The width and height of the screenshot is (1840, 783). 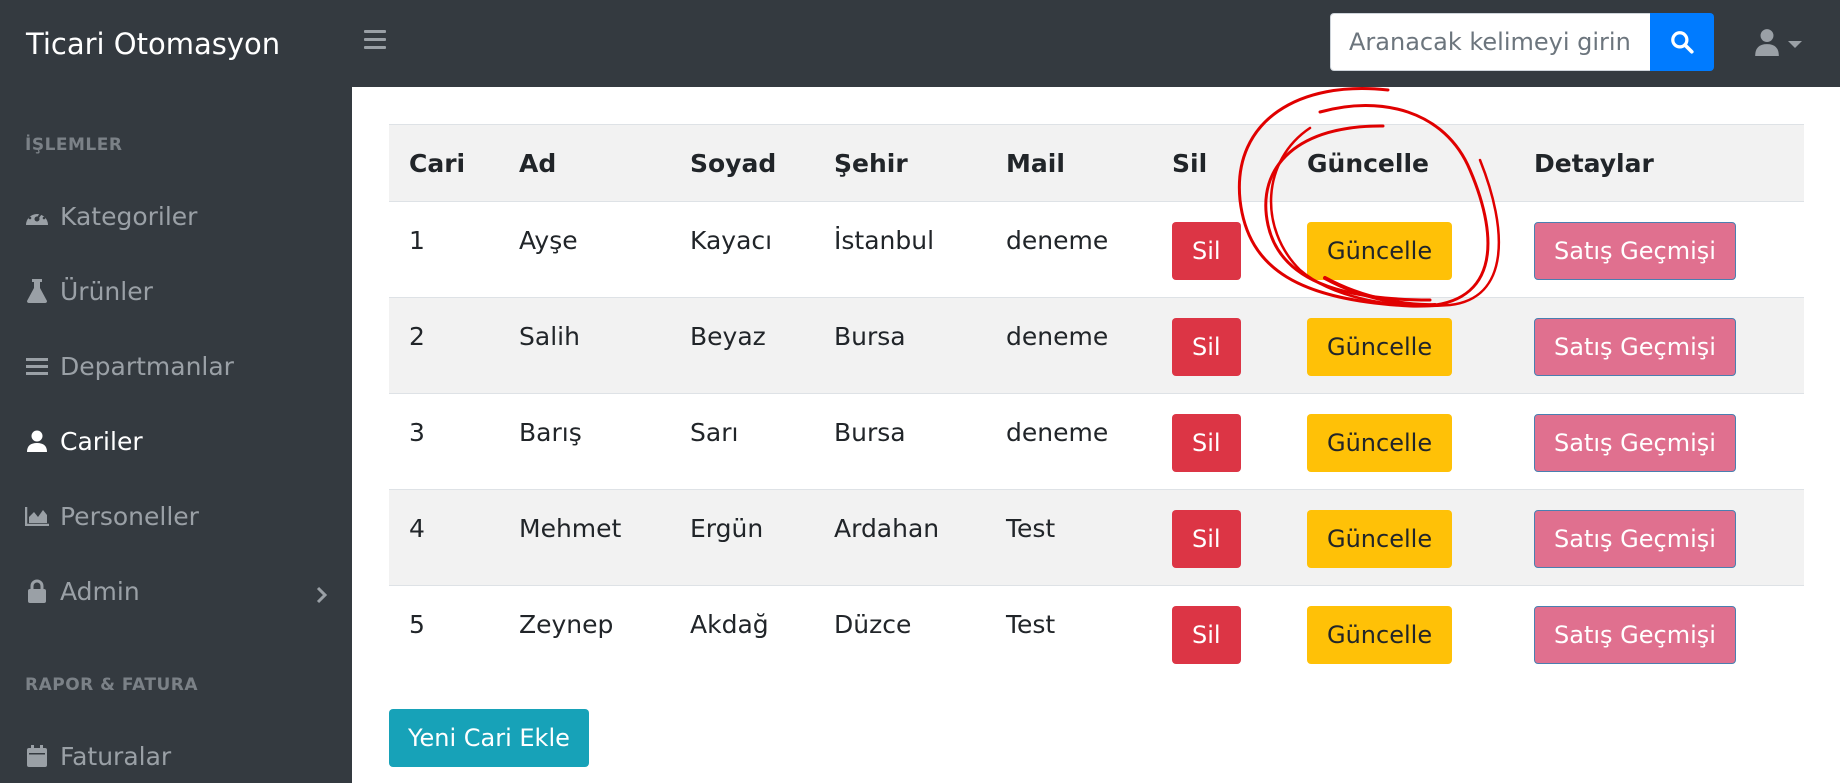 I want to click on column-header-sil: Sil, so click(x=1219, y=163).